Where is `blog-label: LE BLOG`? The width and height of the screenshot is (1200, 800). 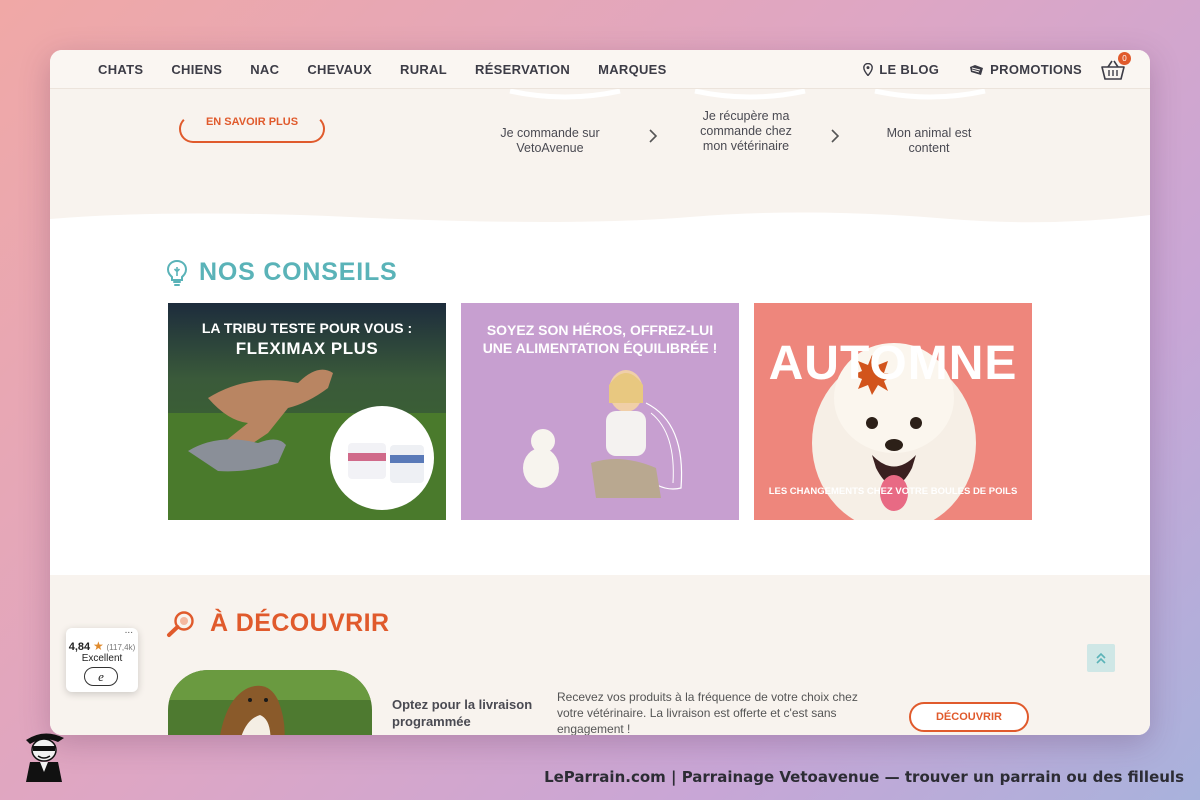
blog-label: LE BLOG is located at coordinates (909, 69).